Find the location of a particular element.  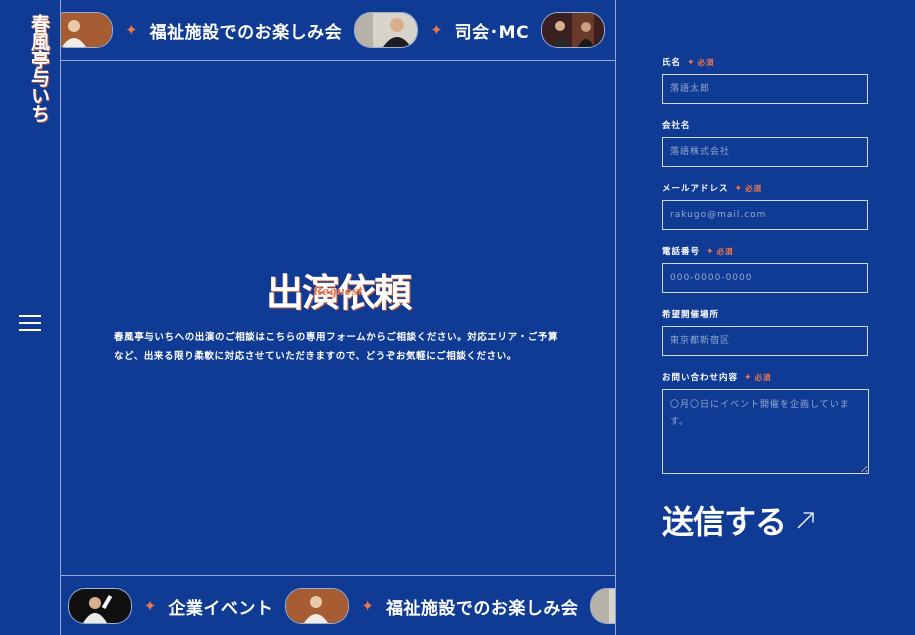

field-phone: 電話番号 ✦ 必須 is located at coordinates (767, 267).